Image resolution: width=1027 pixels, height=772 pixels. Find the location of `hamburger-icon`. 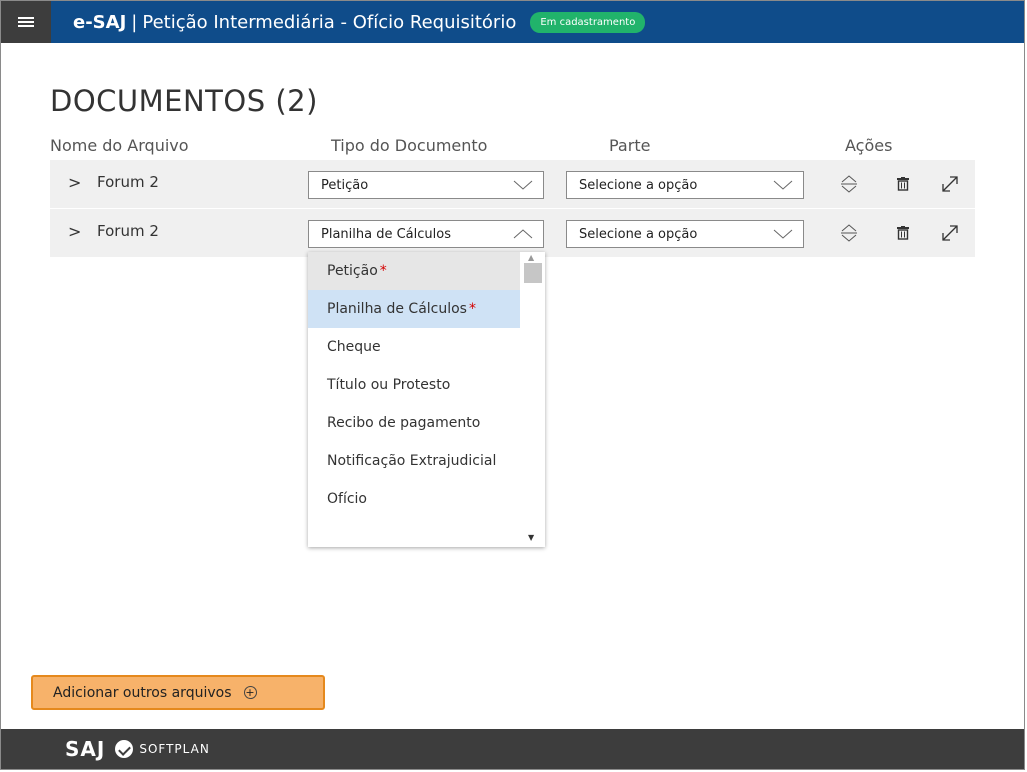

hamburger-icon is located at coordinates (26, 22).